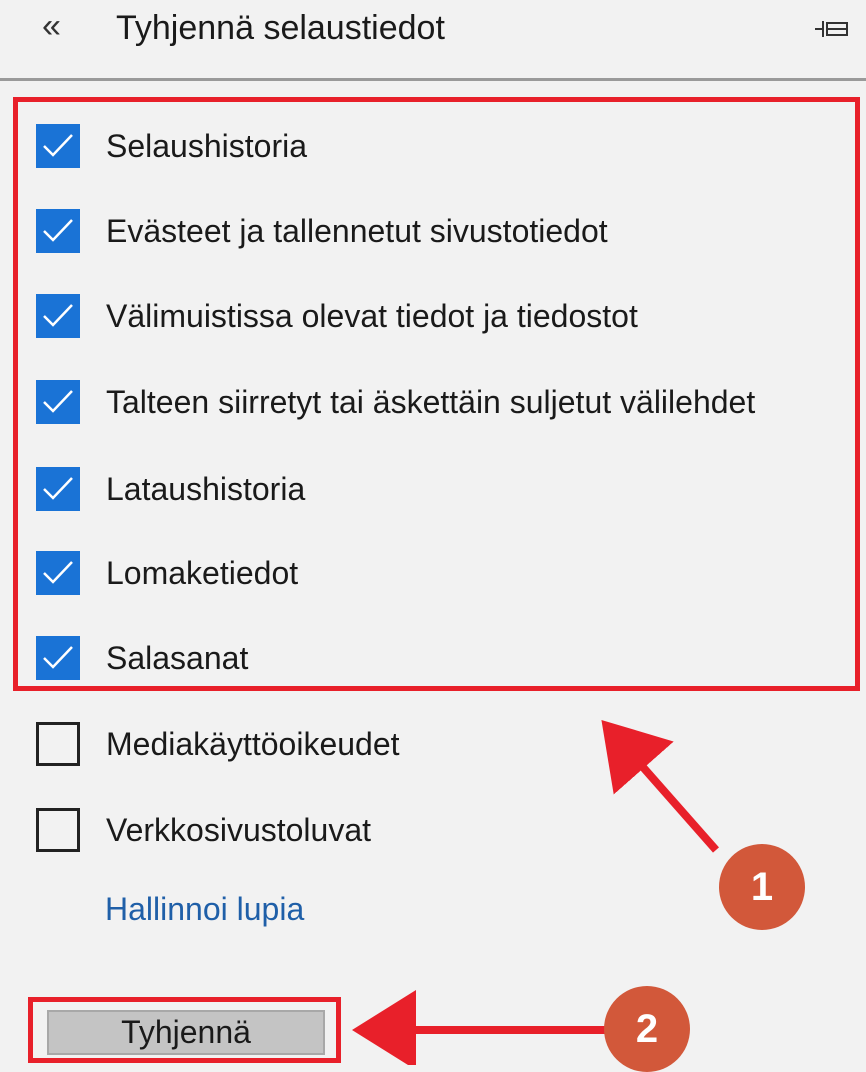 The width and height of the screenshot is (866, 1072). Describe the element at coordinates (762, 887) in the screenshot. I see `annotation-badge-1: 1` at that location.